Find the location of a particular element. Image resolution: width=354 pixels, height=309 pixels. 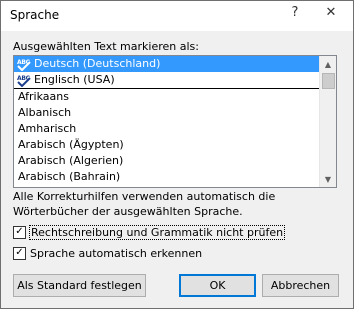

language-list-item: ABC Deutsch (Deutschland) is located at coordinates (167, 64).